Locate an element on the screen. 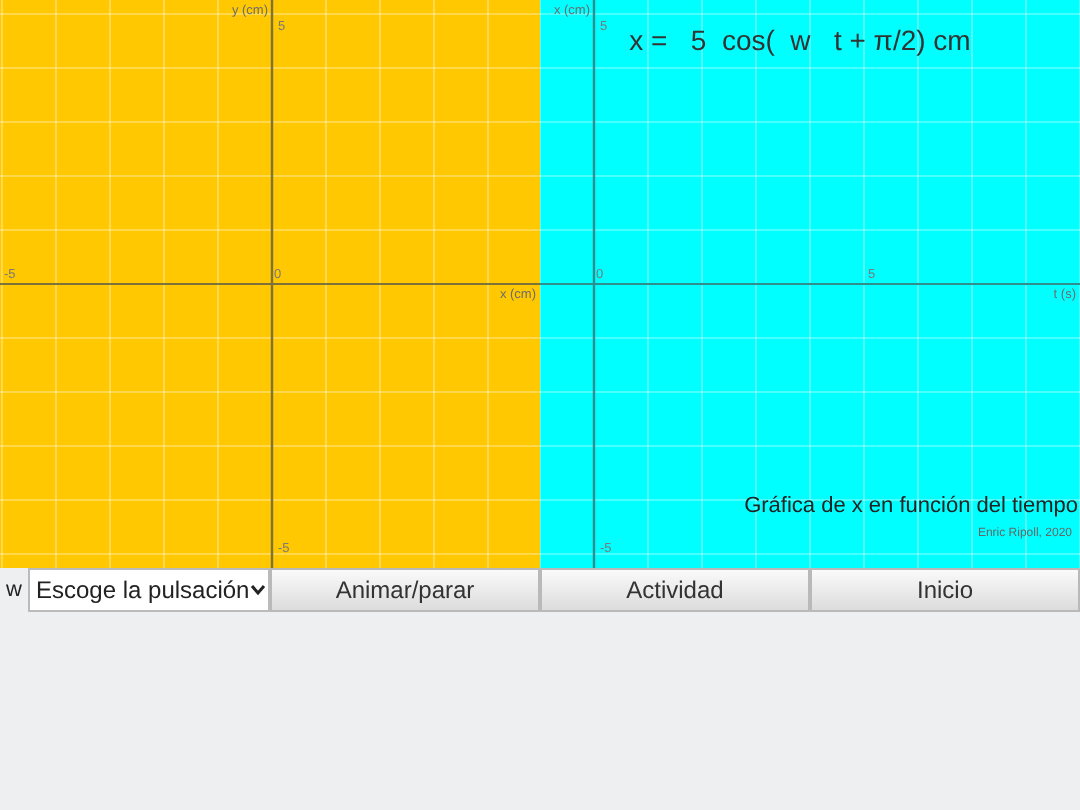 The image size is (1080, 810). control-button: Inicio is located at coordinates (945, 590).